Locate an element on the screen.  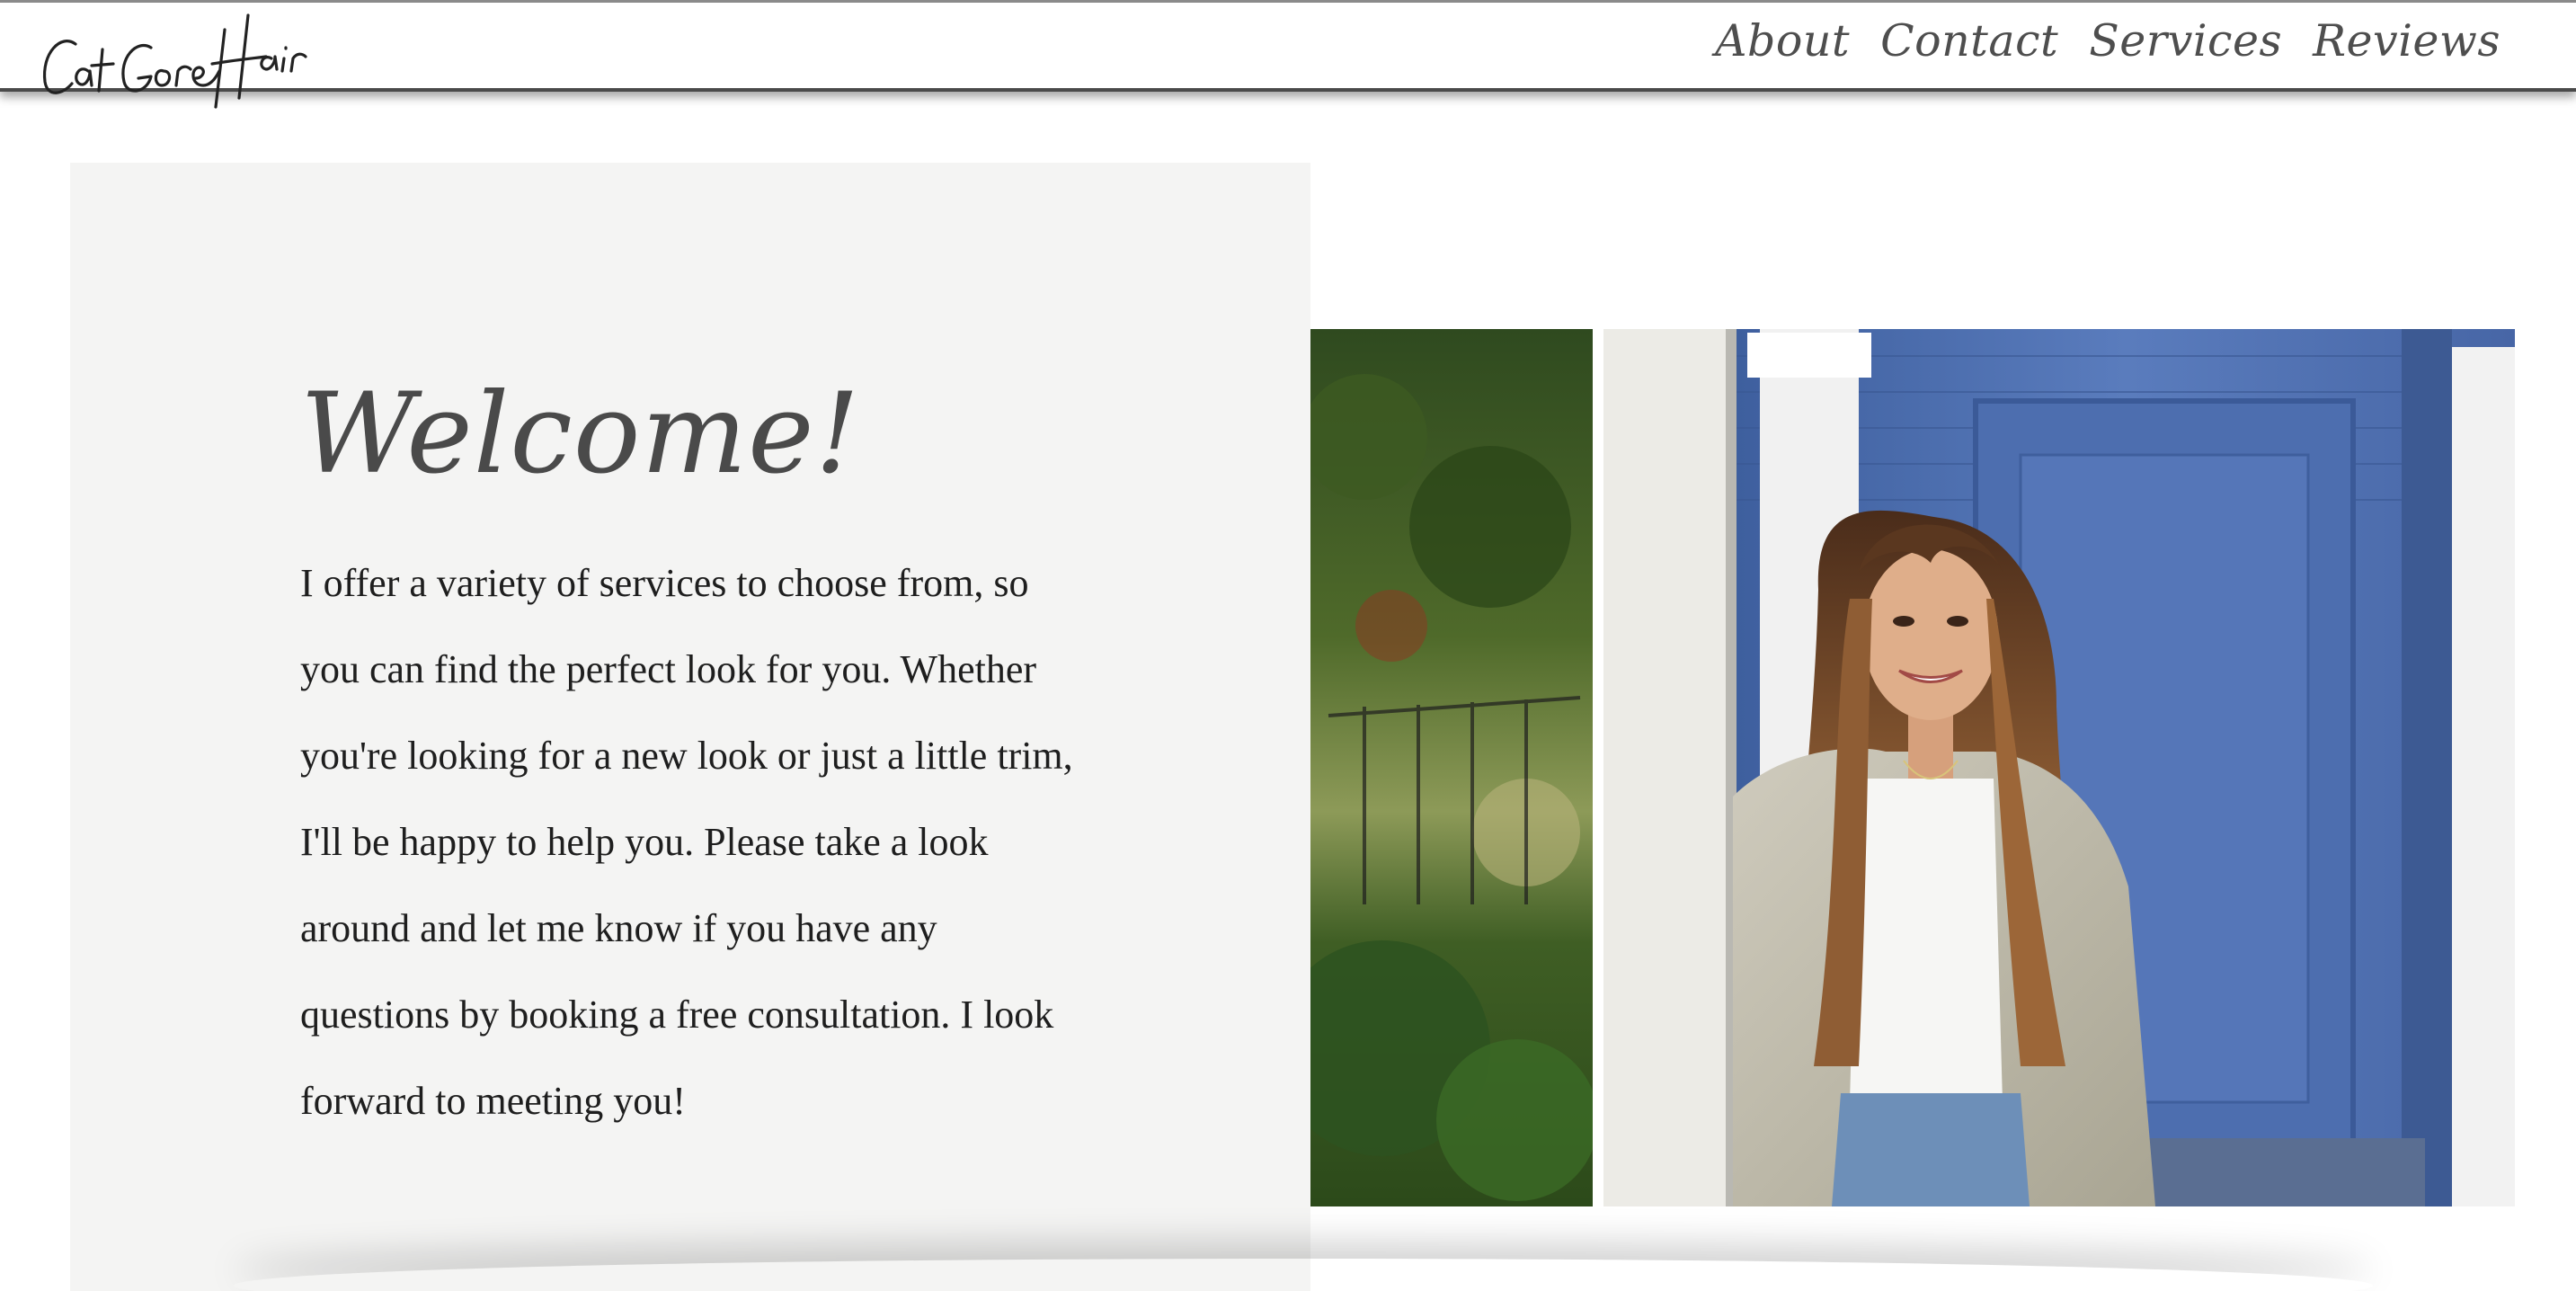
logo is located at coordinates (180, 58).